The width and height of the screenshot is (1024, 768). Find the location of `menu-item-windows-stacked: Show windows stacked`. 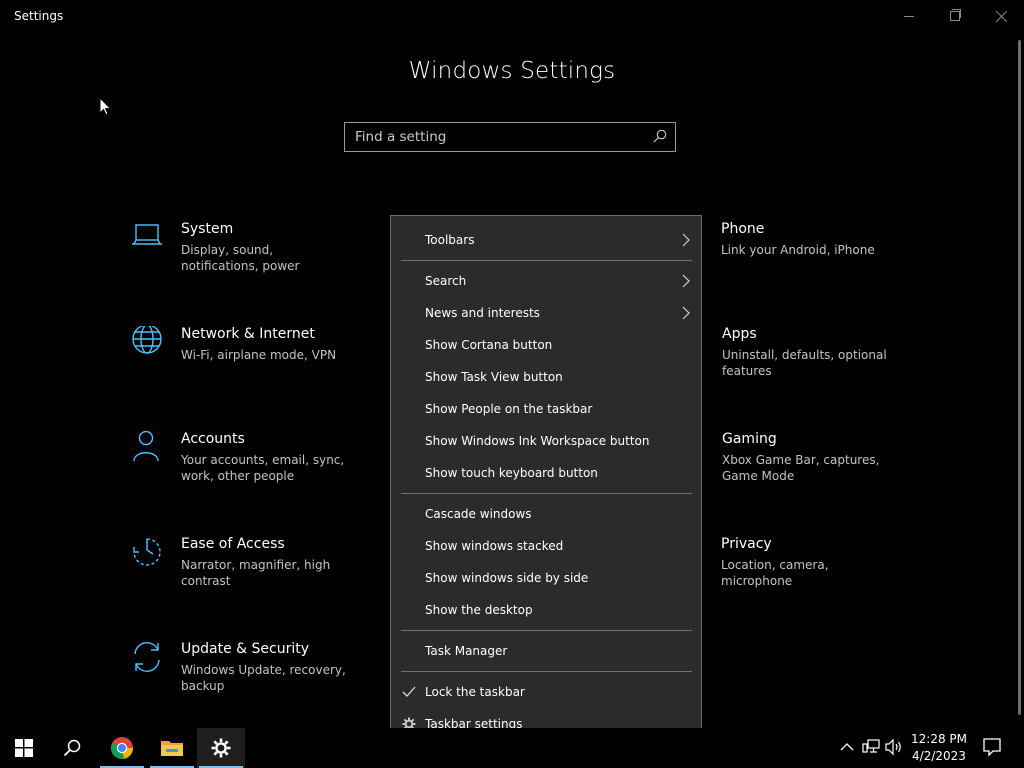

menu-item-windows-stacked: Show windows stacked is located at coordinates (546, 546).